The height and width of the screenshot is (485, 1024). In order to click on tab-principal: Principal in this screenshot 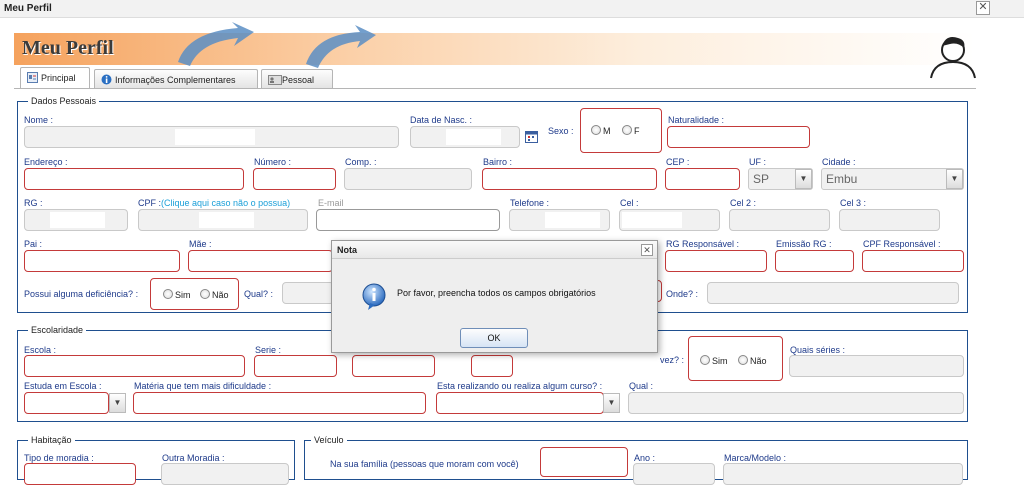, I will do `click(55, 77)`.